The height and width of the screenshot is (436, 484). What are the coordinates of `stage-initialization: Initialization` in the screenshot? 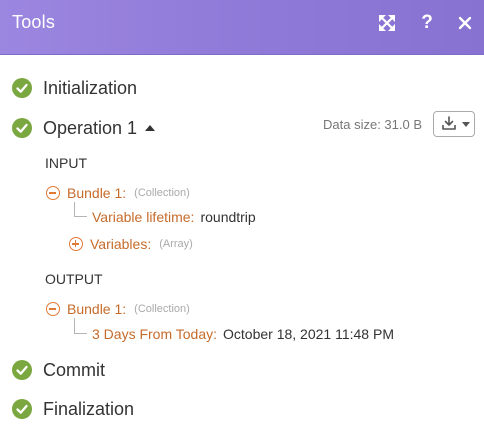 It's located at (74, 88).